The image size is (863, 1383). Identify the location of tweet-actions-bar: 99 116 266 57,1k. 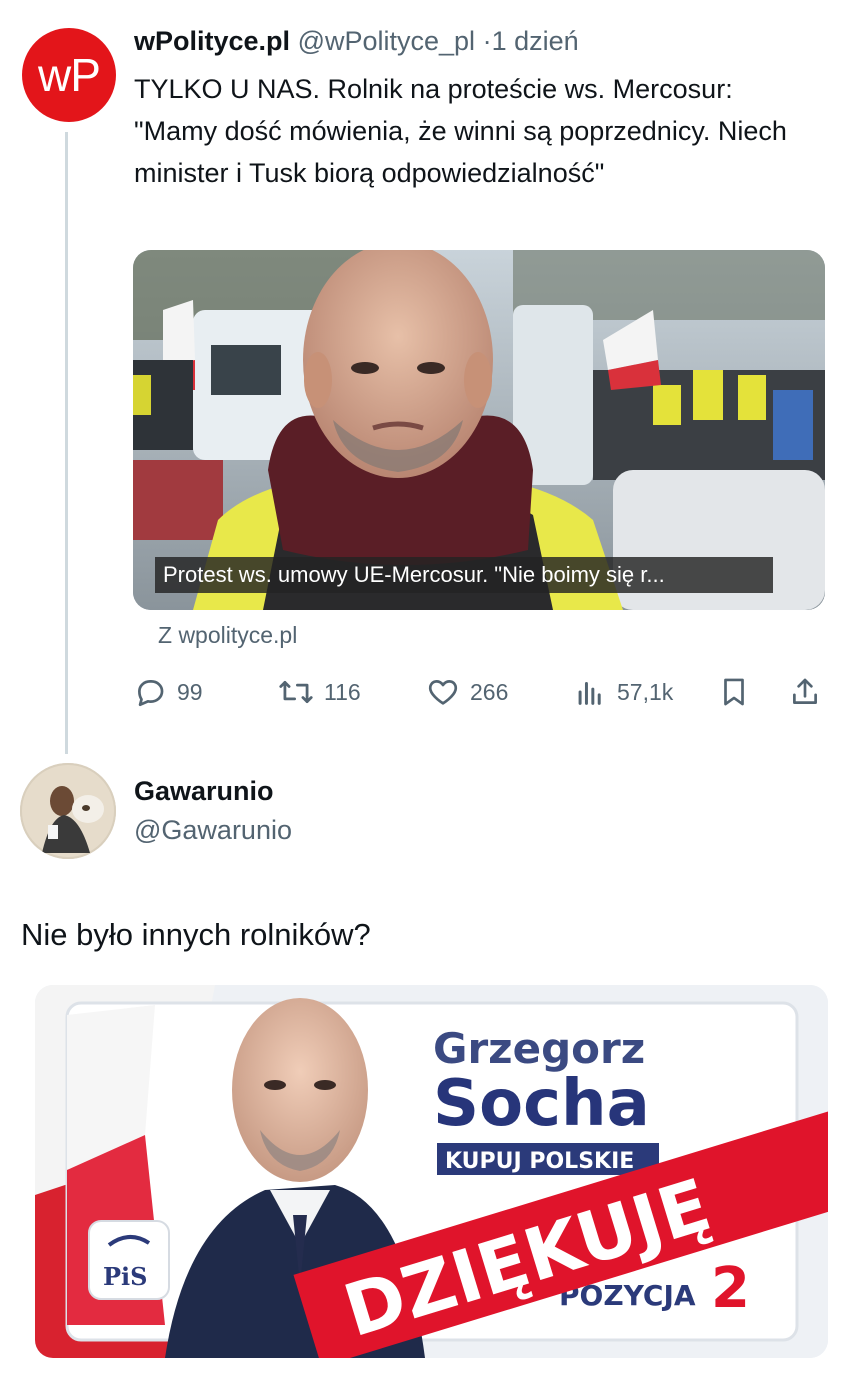
(479, 692).